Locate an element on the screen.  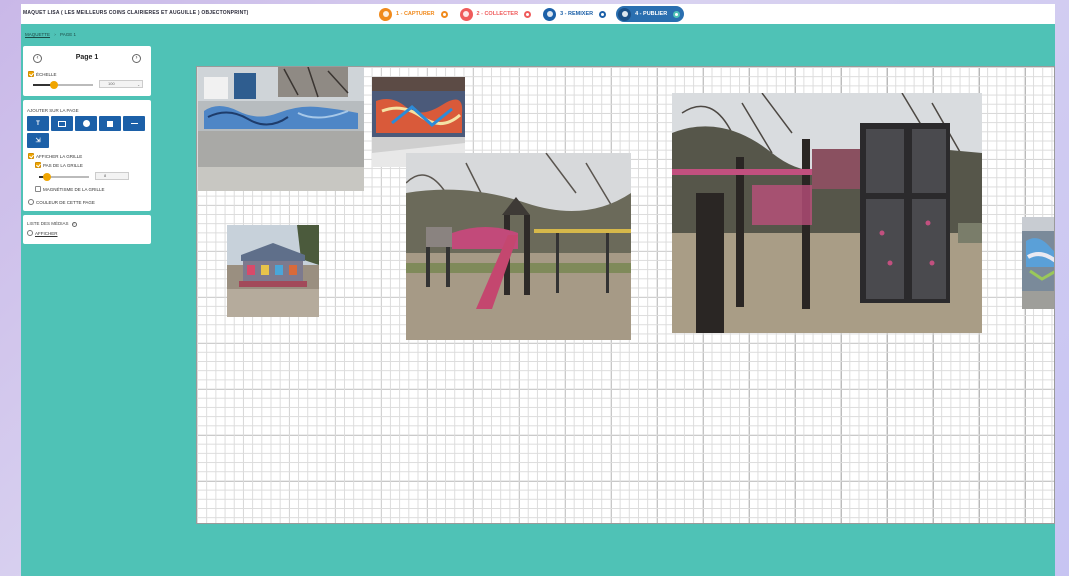
playground-climbing-image is located at coordinates (827, 213).